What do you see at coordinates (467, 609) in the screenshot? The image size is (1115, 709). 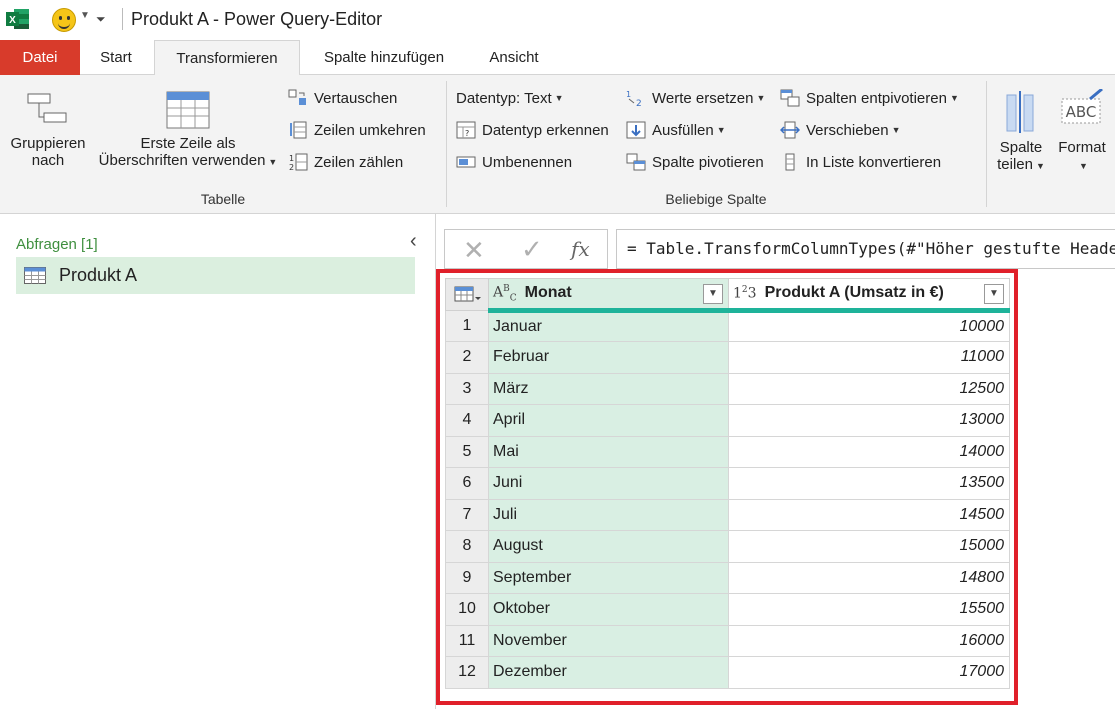 I see `row-number: 10` at bounding box center [467, 609].